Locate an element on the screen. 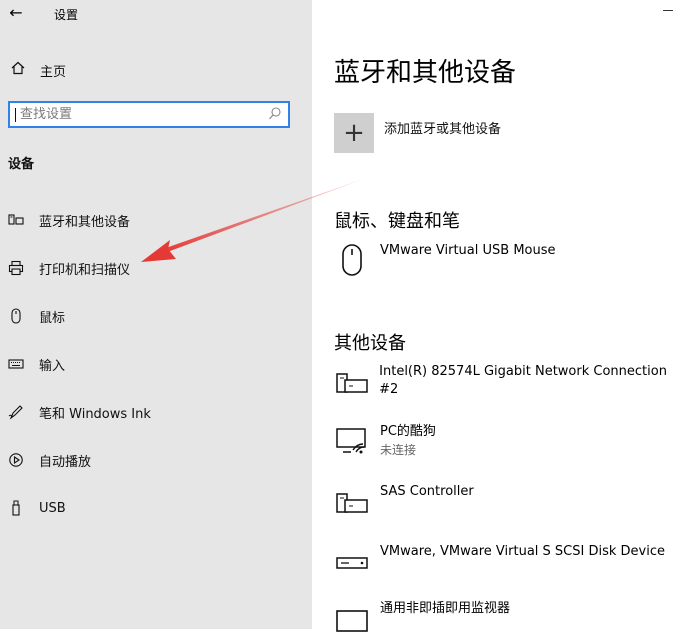 This screenshot has height=636, width=683. device-name: SAS Controller is located at coordinates (427, 491).